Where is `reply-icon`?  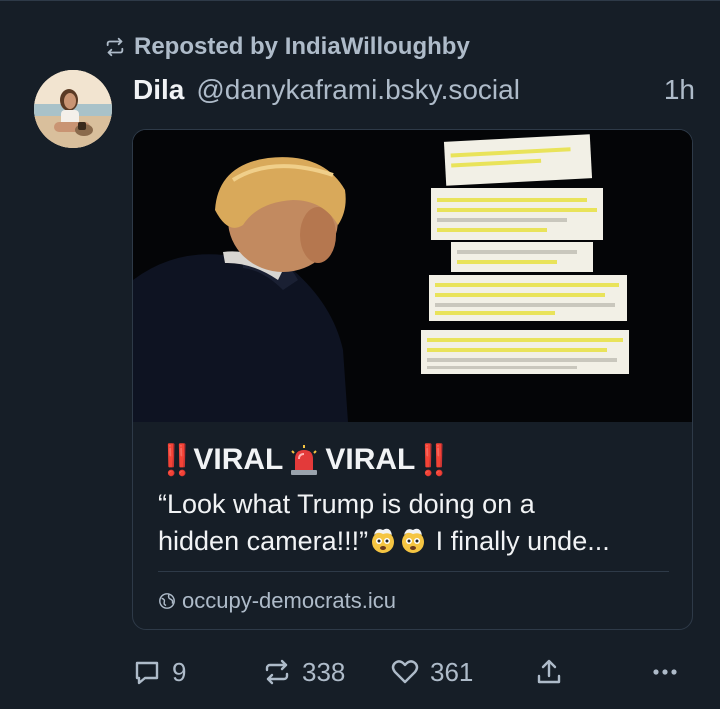
reply-icon is located at coordinates (147, 673).